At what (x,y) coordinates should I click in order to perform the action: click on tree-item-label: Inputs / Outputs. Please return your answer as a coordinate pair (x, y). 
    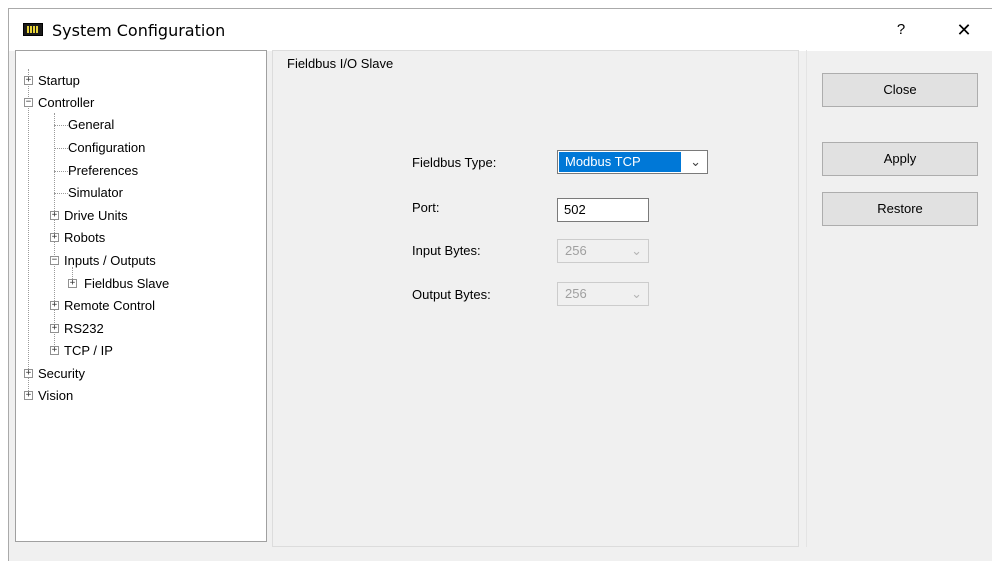
    Looking at the image, I should click on (110, 260).